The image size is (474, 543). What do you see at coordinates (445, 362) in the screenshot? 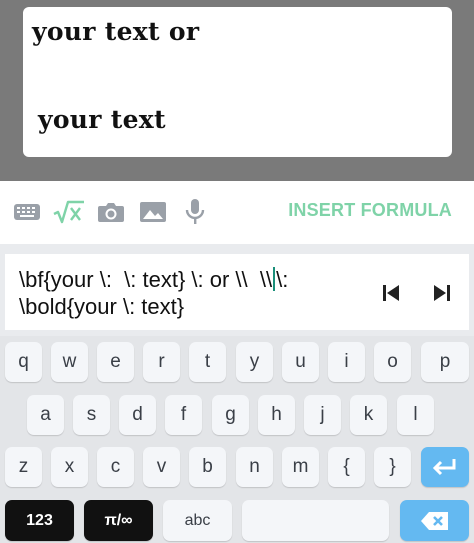
I see `key-p: p` at bounding box center [445, 362].